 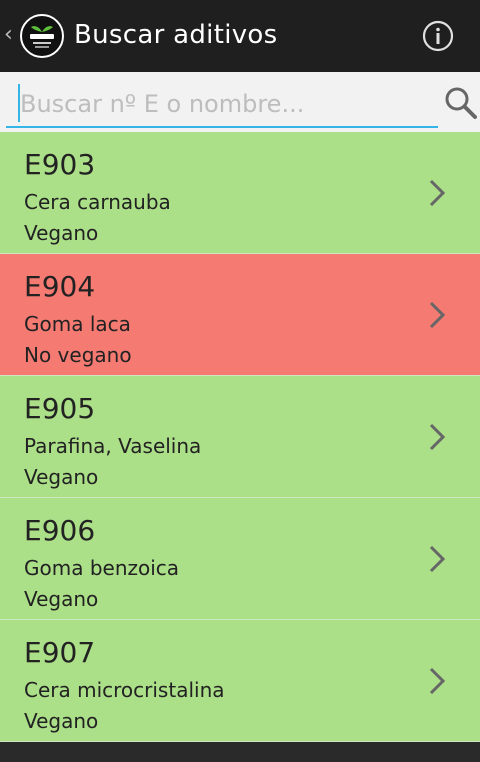 I want to click on vegan-status: No vegano, so click(x=78, y=355).